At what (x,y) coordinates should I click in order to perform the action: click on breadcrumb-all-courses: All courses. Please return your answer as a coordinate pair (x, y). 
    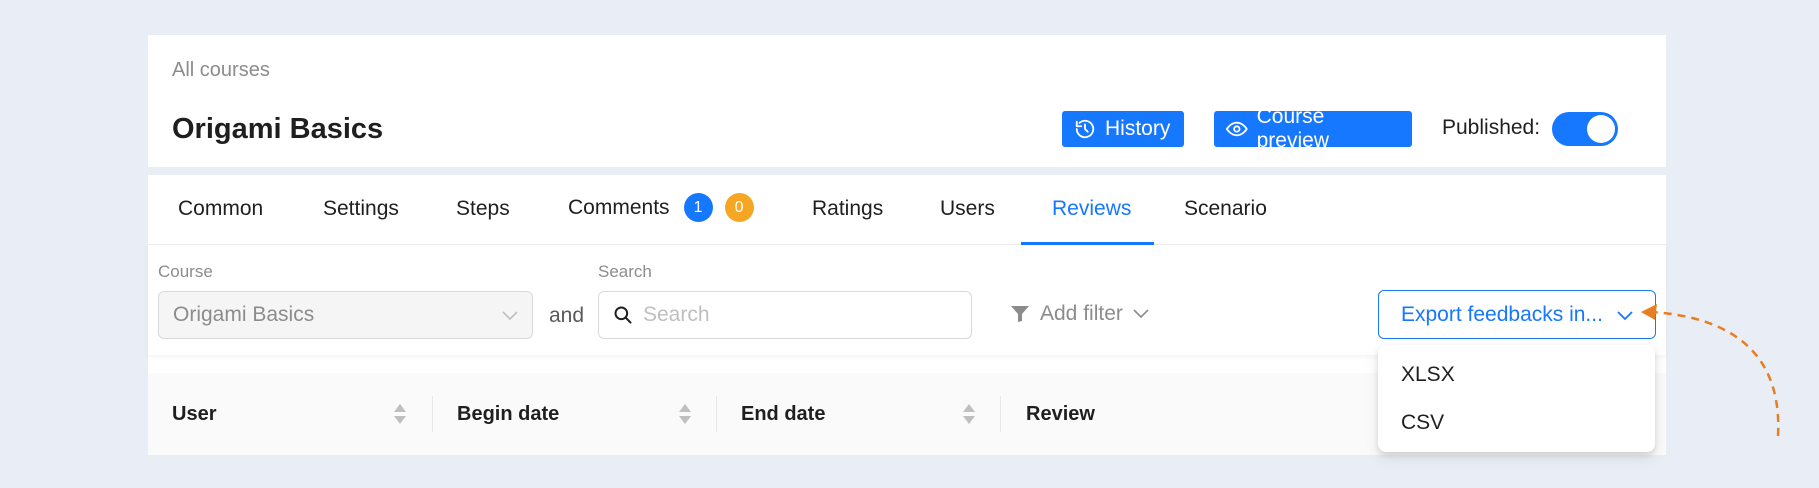
    Looking at the image, I should click on (221, 70).